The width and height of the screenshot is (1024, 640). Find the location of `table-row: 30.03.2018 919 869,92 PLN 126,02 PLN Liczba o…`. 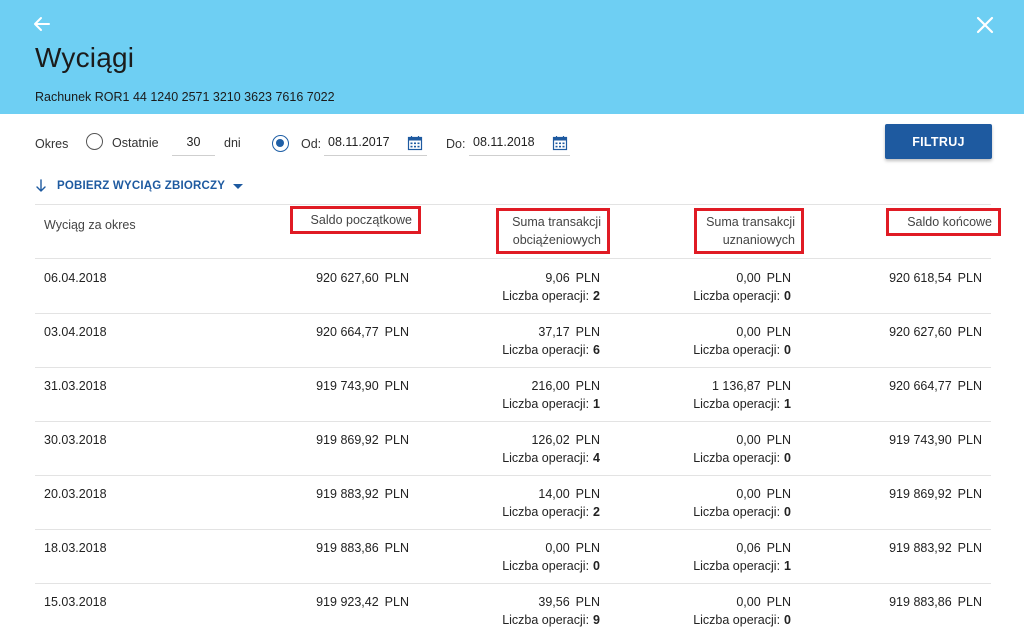

table-row: 30.03.2018 919 869,92 PLN 126,02 PLN Liczba o… is located at coordinates (513, 448).